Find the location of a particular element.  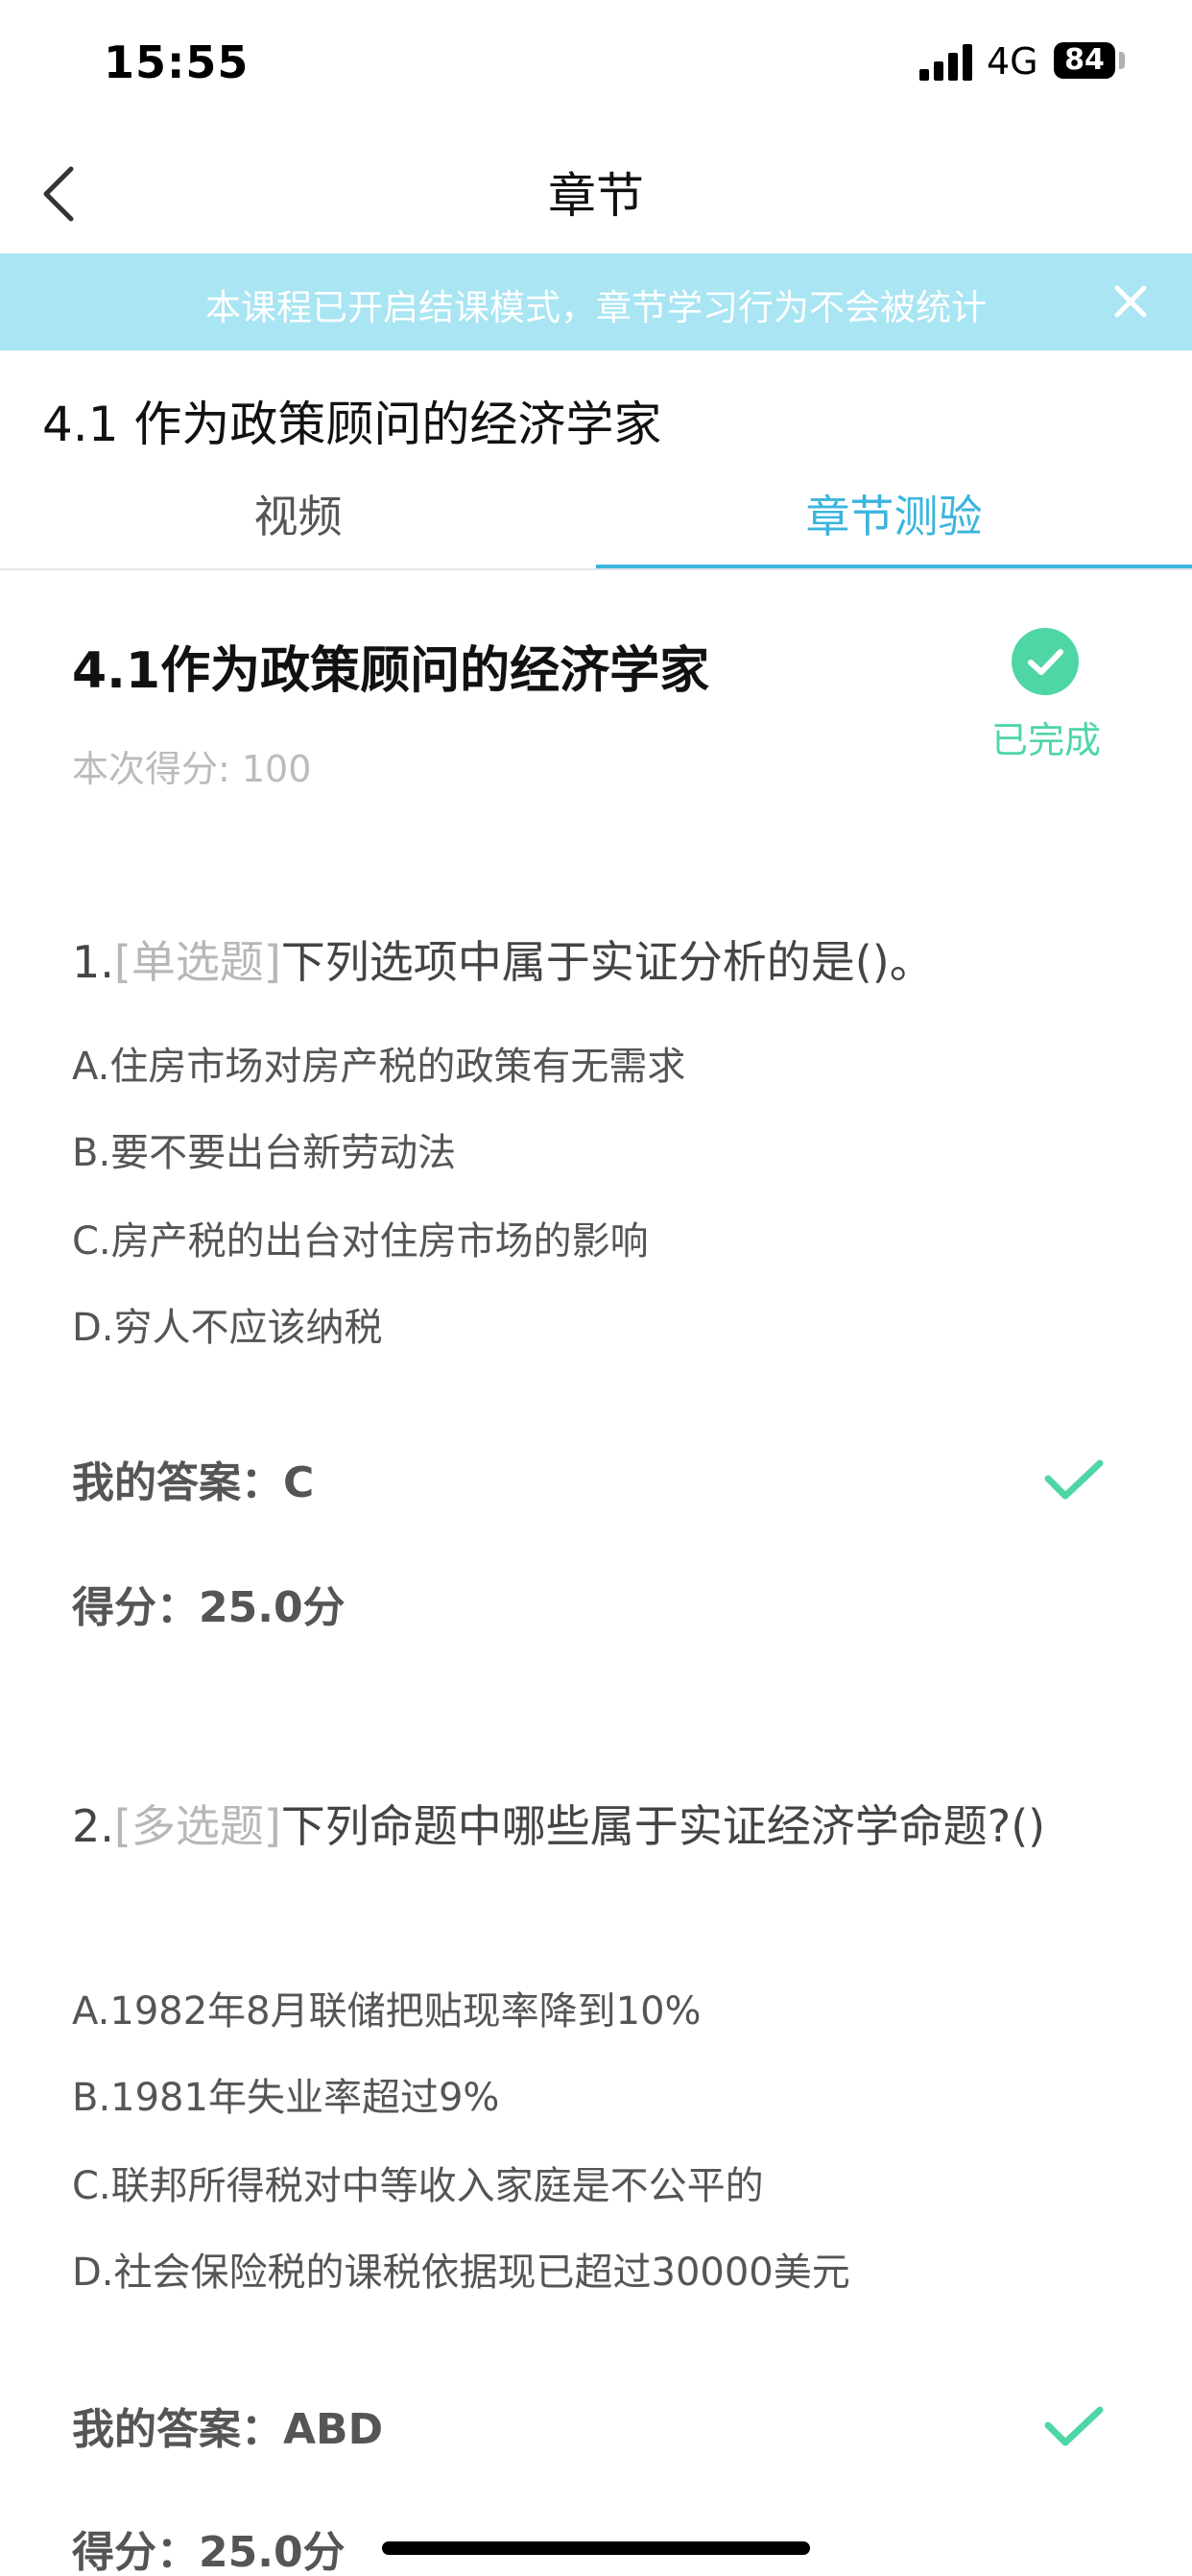

home-indicator is located at coordinates (596, 2548).